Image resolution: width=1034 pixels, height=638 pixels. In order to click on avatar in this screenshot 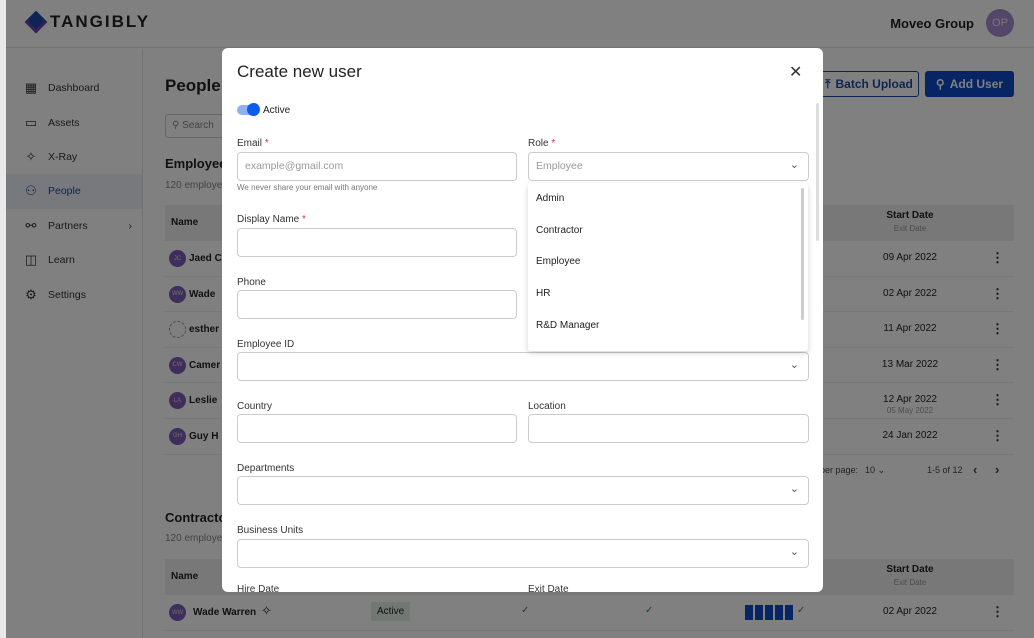, I will do `click(177, 330)`.